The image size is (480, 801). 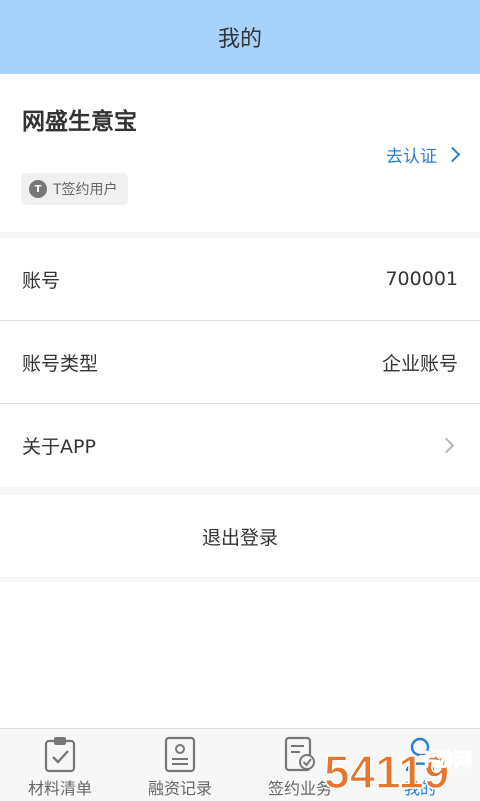 I want to click on account-type-row: 账号类型 企业账号, so click(x=240, y=362).